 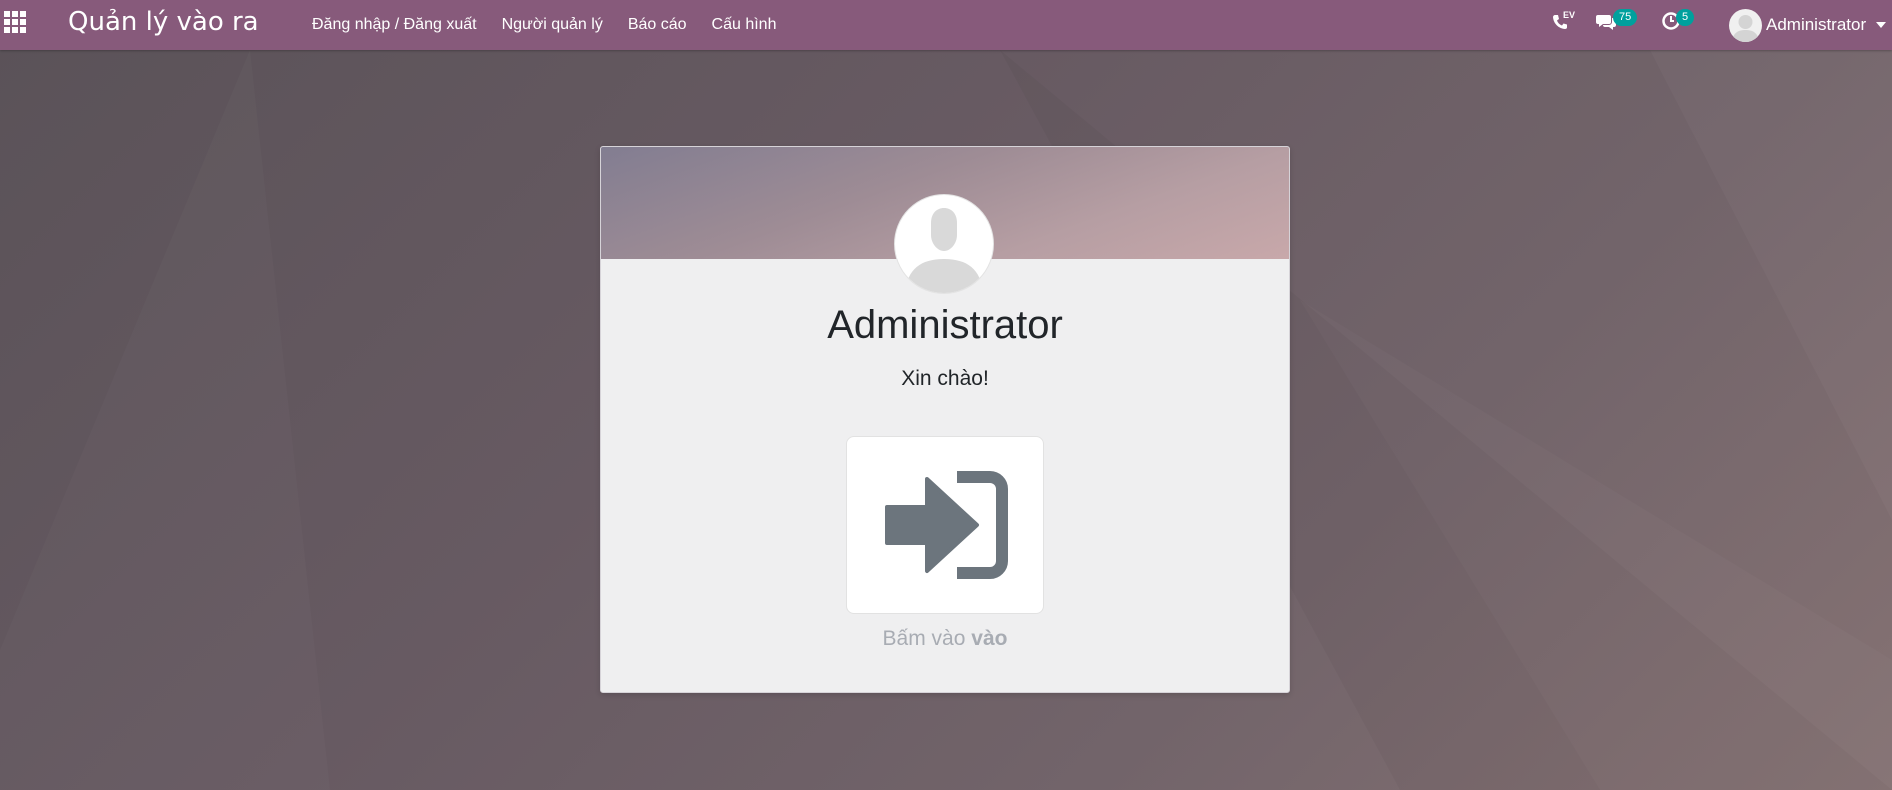 What do you see at coordinates (1565, 25) in the screenshot?
I see `voip-button: EV` at bounding box center [1565, 25].